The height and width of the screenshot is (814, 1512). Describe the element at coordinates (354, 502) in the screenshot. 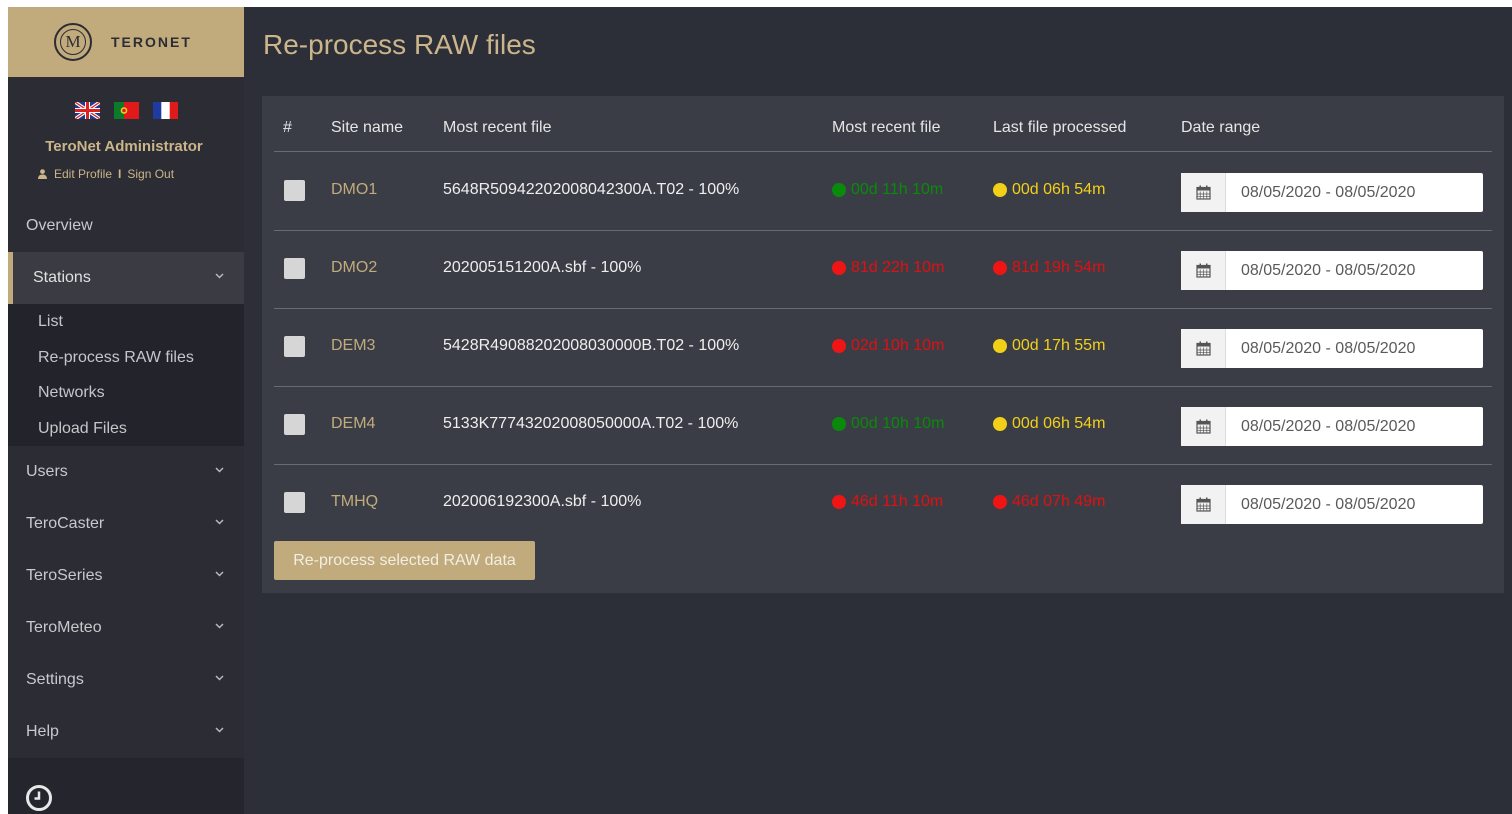

I see `site-name-link: TMHQ` at that location.